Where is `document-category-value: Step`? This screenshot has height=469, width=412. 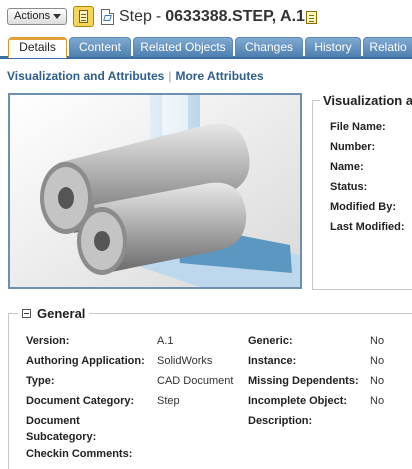 document-category-value: Step is located at coordinates (168, 401).